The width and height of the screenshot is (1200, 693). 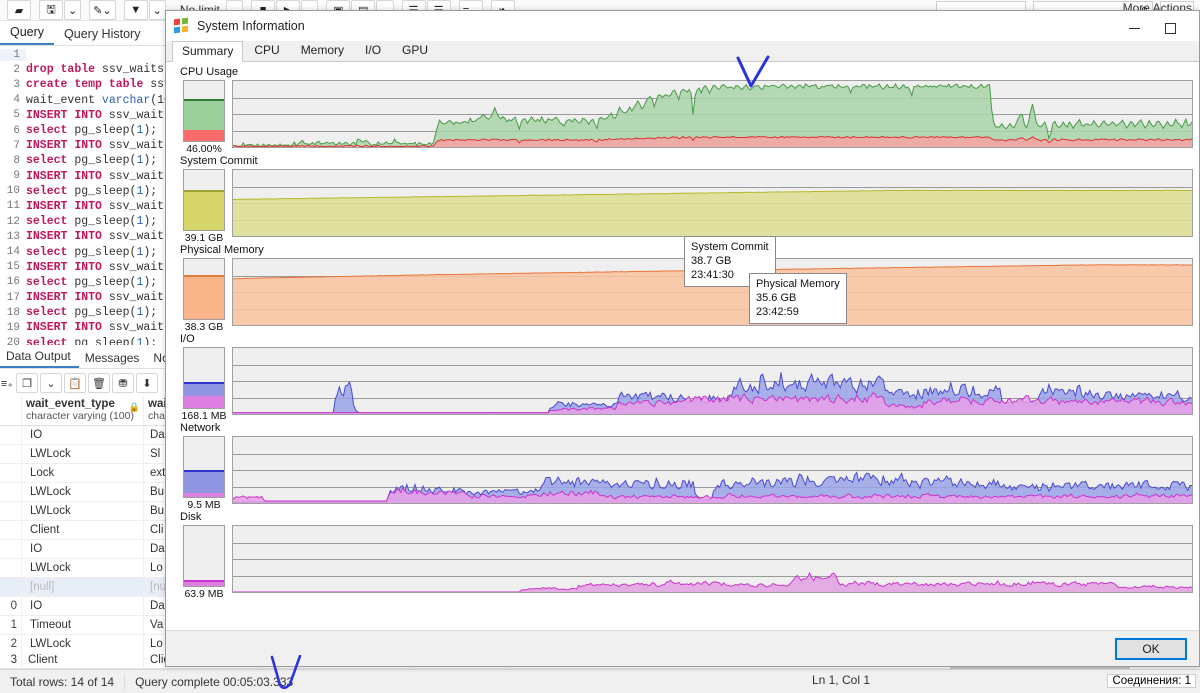 What do you see at coordinates (113, 359) in the screenshot?
I see `tab-messages: Messages` at bounding box center [113, 359].